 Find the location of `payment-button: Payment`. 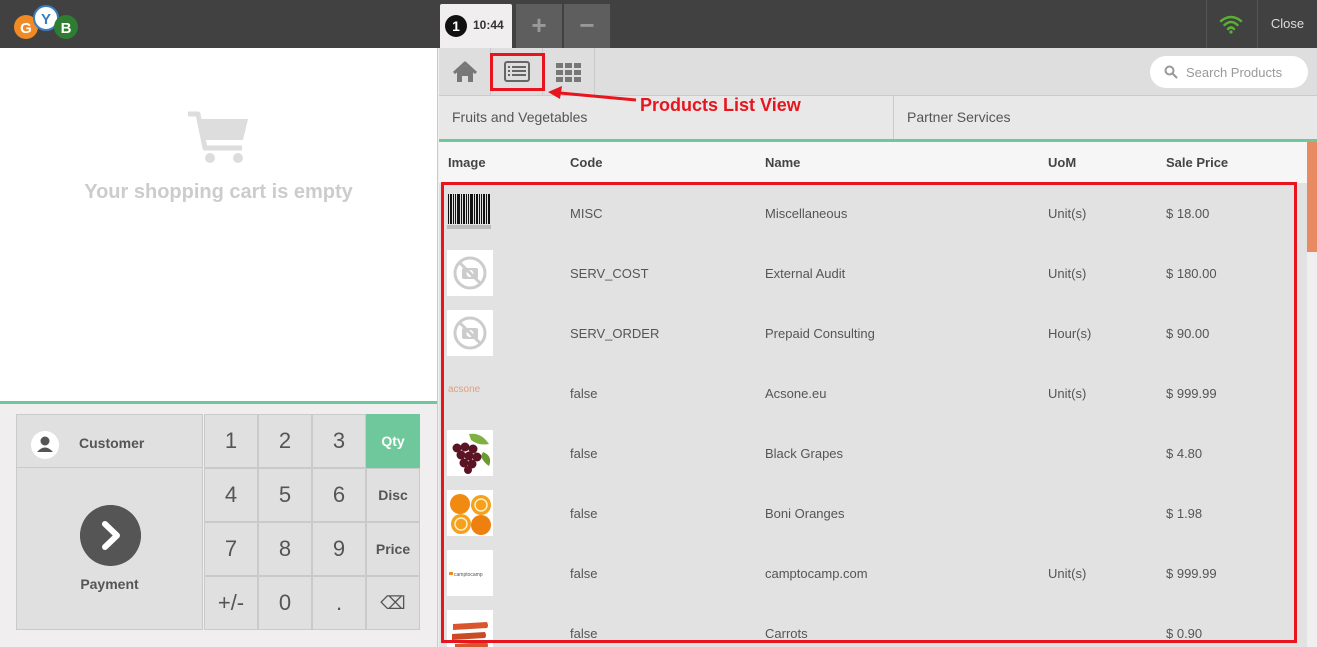

payment-button: Payment is located at coordinates (109, 549).